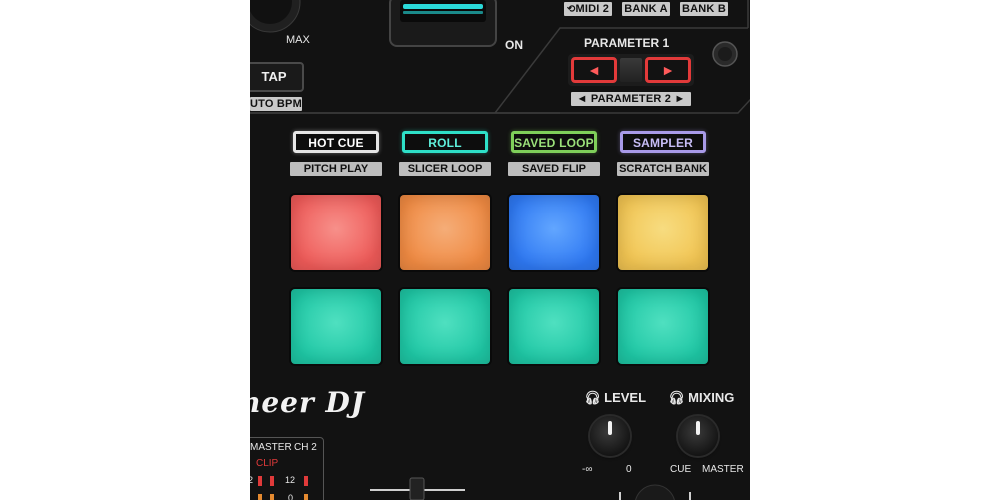 This screenshot has height=500, width=1000. Describe the element at coordinates (252, 480) in the screenshot. I see `meter-scale-2: 2` at that location.